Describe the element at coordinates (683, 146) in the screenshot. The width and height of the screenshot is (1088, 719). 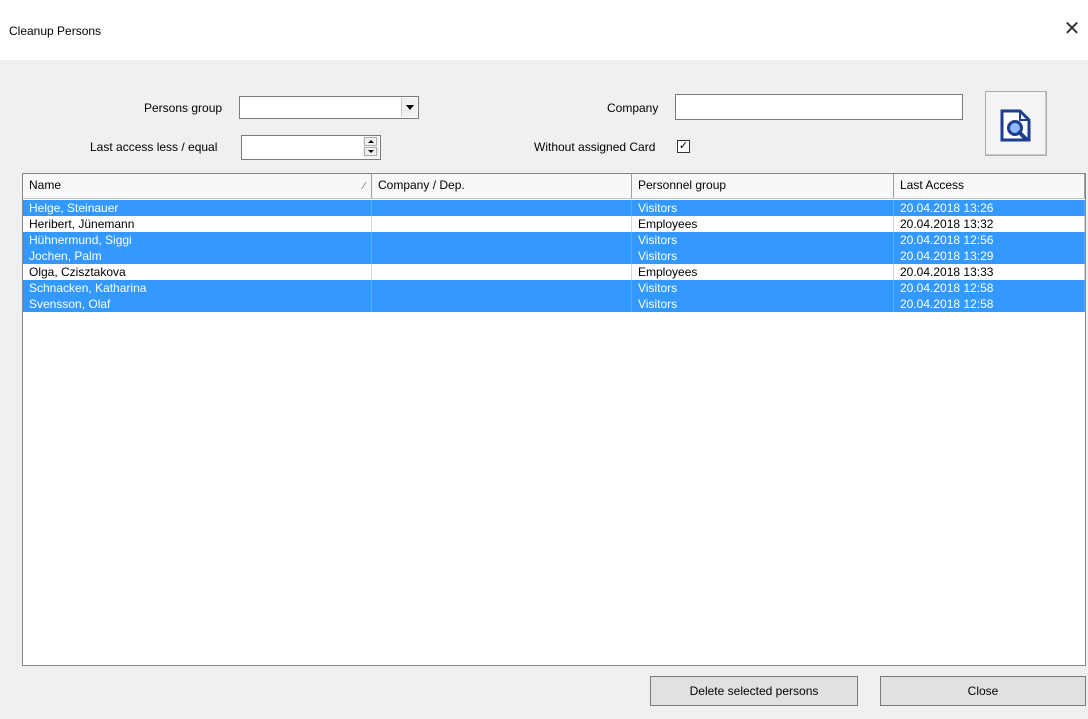
I see `without-card-checkbox: ✓` at that location.